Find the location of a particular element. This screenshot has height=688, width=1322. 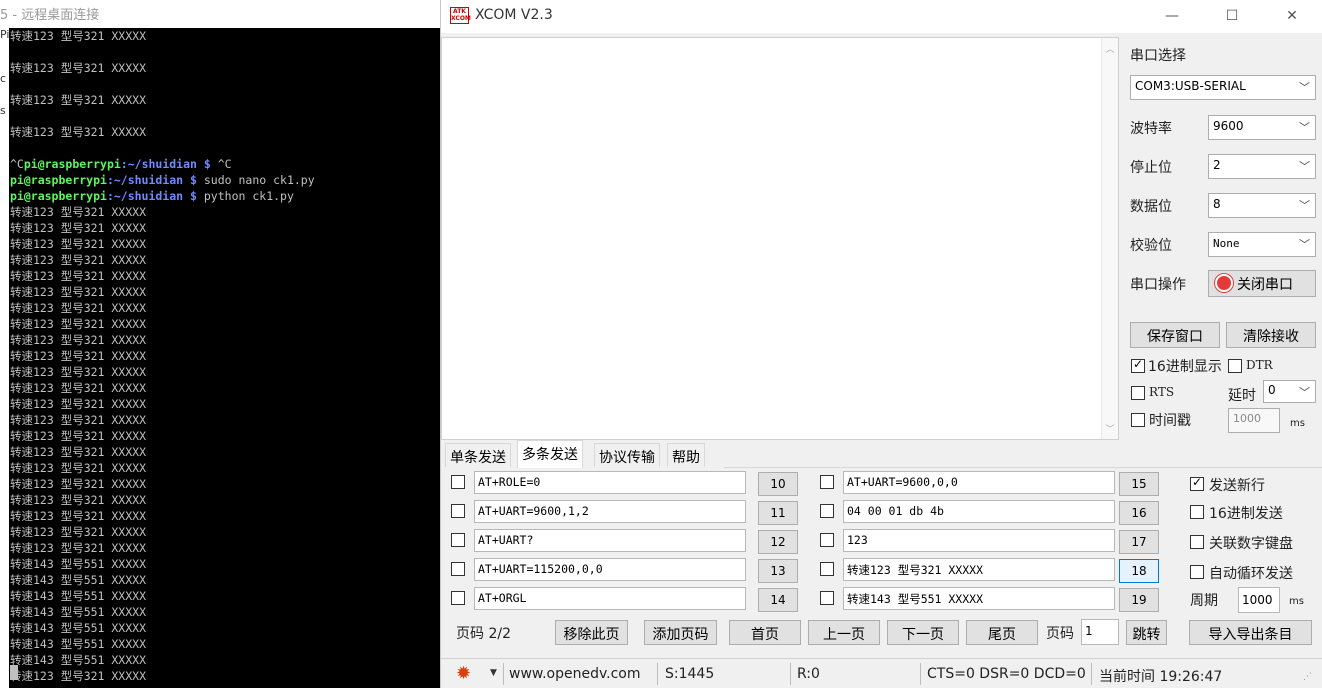

goto-page-input: 1 is located at coordinates (1100, 632).